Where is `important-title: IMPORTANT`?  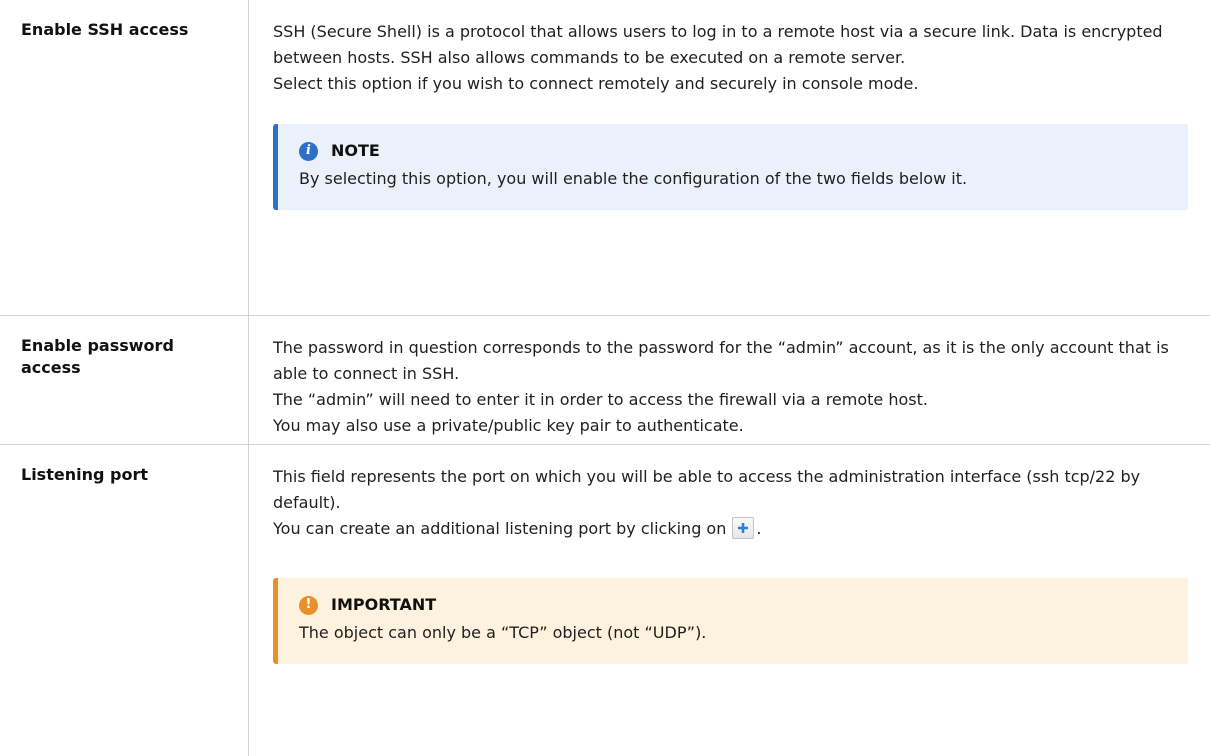
important-title: IMPORTANT is located at coordinates (383, 605).